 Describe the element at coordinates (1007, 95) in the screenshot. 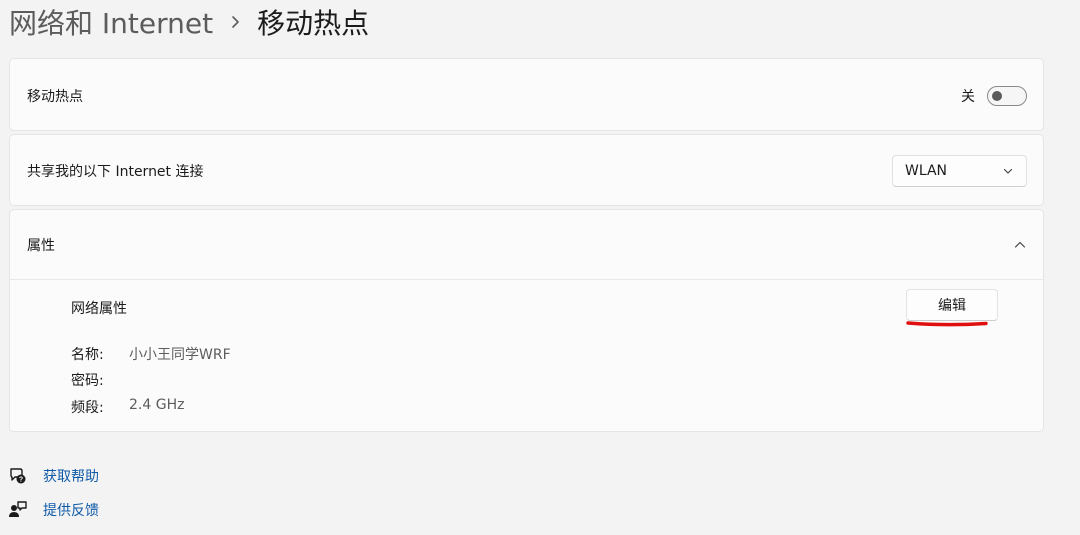

I see `hotspot-toggle` at that location.